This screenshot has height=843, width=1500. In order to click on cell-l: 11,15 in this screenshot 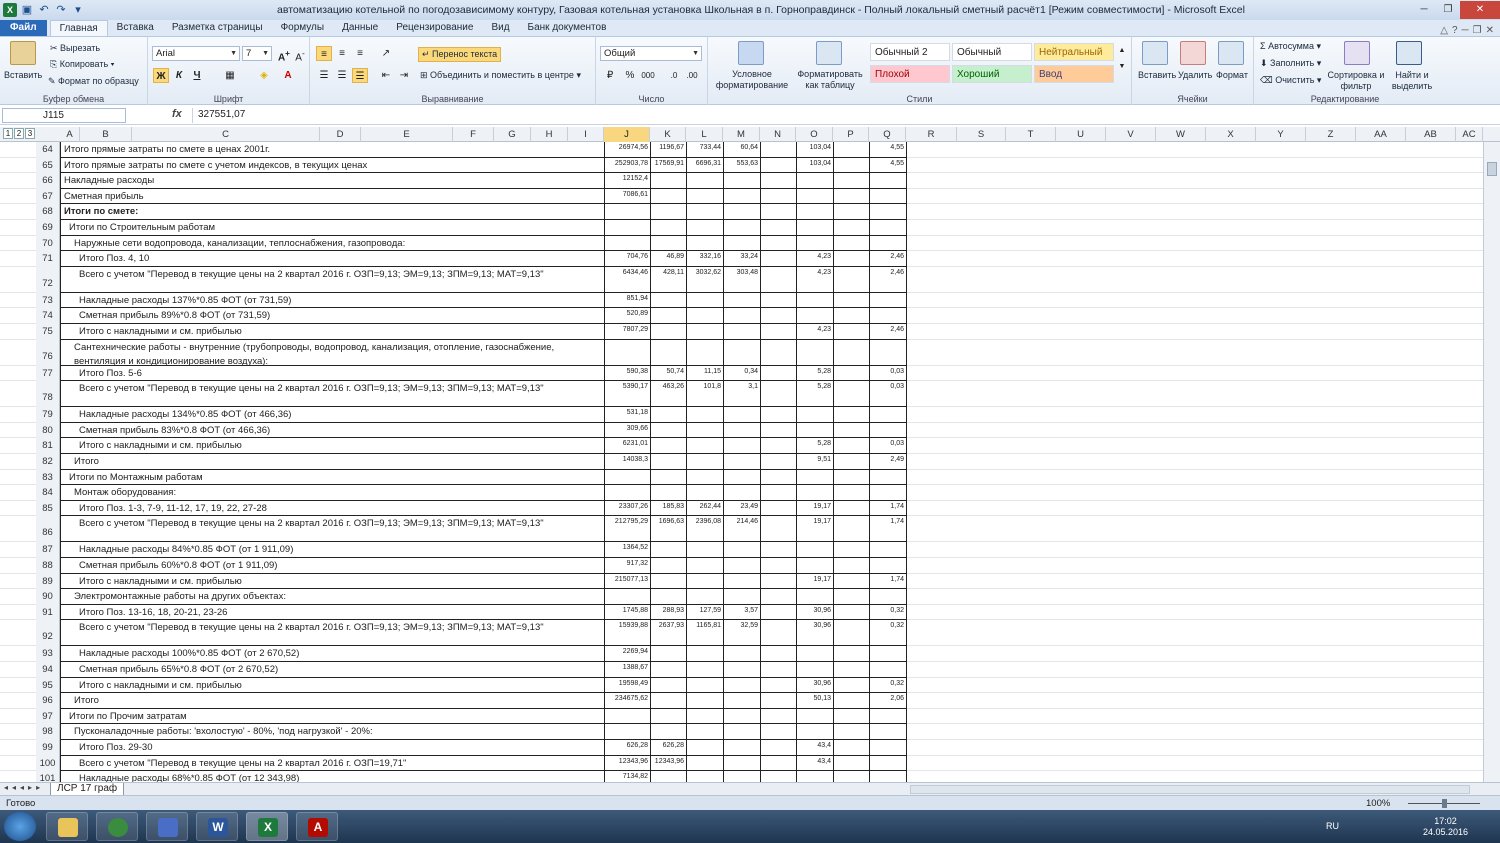, I will do `click(704, 372)`.